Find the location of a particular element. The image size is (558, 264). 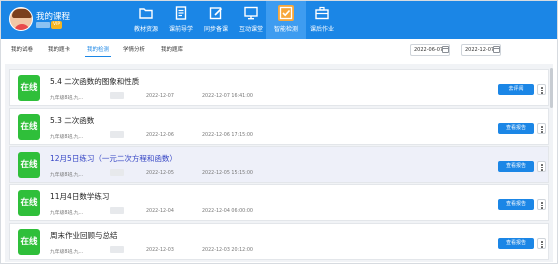

start-date: 2022-12-05 is located at coordinates (160, 173).